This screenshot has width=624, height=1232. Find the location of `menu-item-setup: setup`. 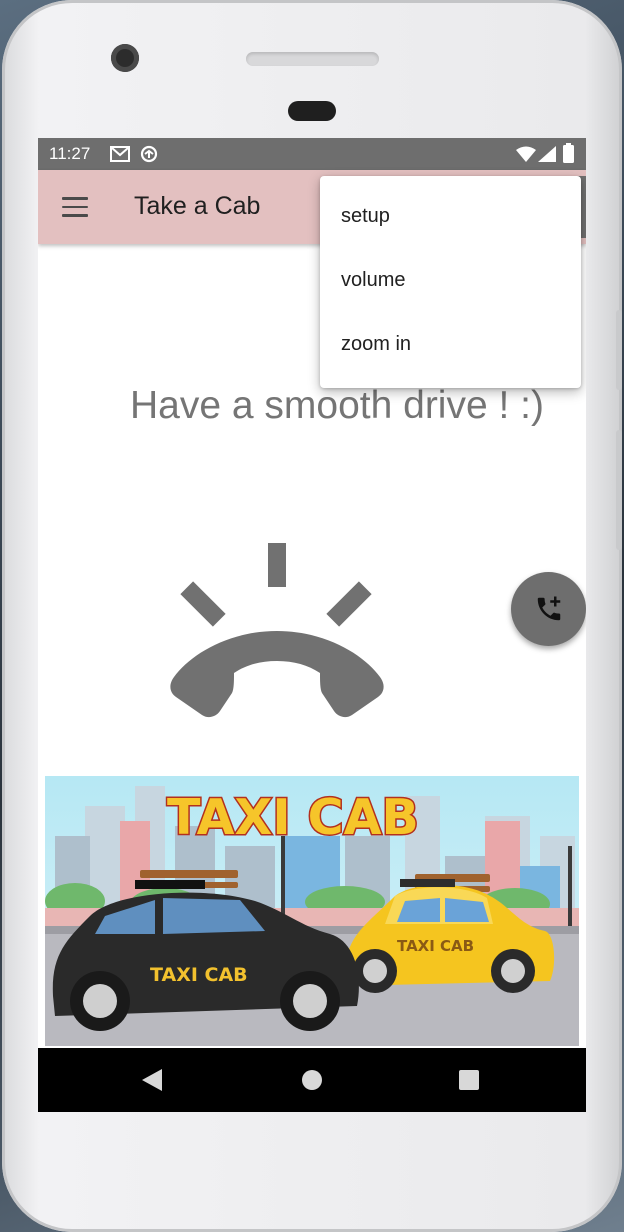

menu-item-setup: setup is located at coordinates (450, 216).